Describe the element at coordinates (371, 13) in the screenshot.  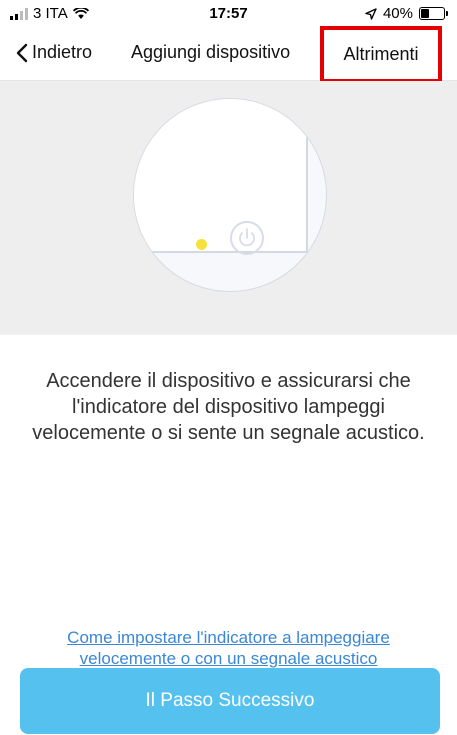
I see `location-icon` at that location.